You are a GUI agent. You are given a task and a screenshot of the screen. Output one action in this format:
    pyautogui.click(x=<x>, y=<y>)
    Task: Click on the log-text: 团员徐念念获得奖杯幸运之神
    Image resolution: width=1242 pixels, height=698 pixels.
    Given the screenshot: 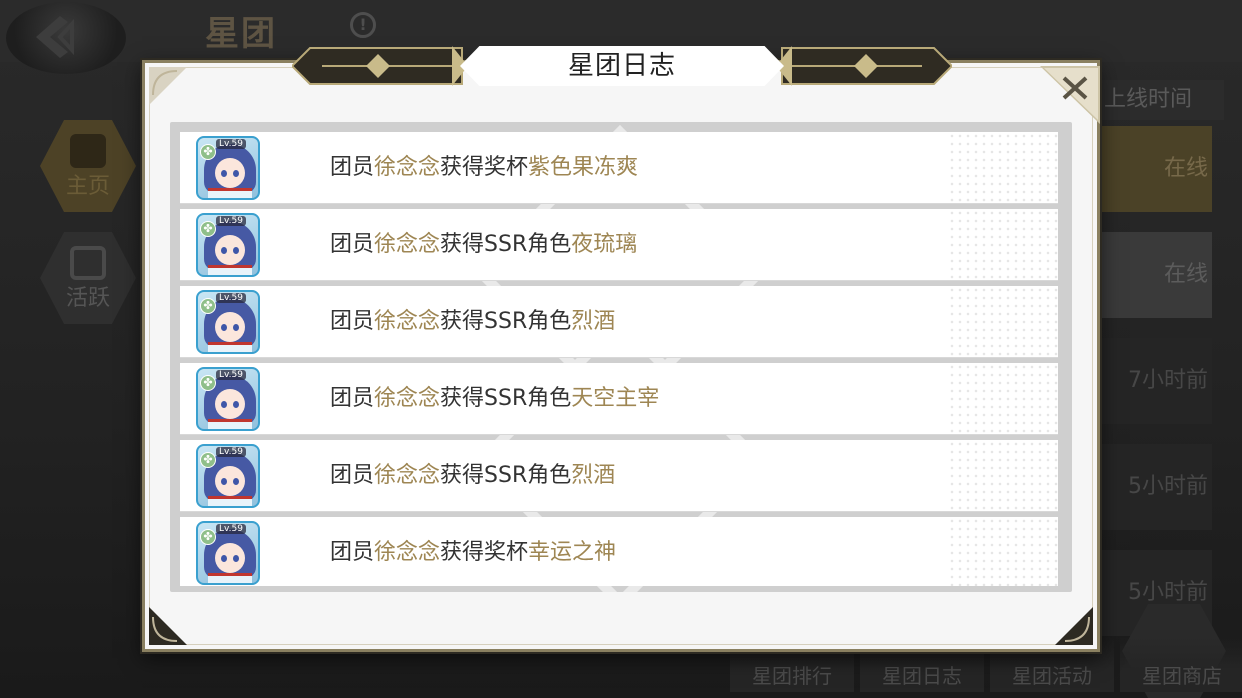 What is the action you would take?
    pyautogui.click(x=473, y=551)
    